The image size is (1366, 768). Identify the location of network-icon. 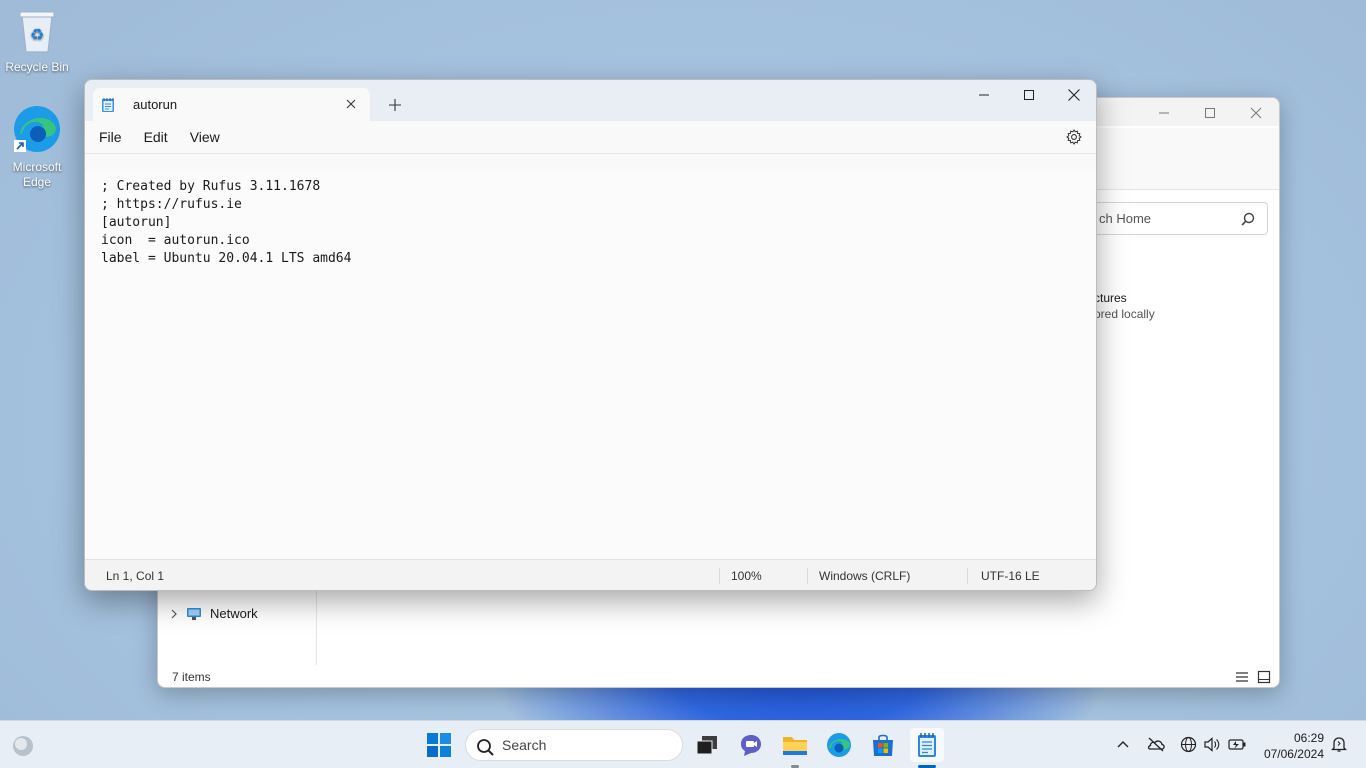
(194, 613).